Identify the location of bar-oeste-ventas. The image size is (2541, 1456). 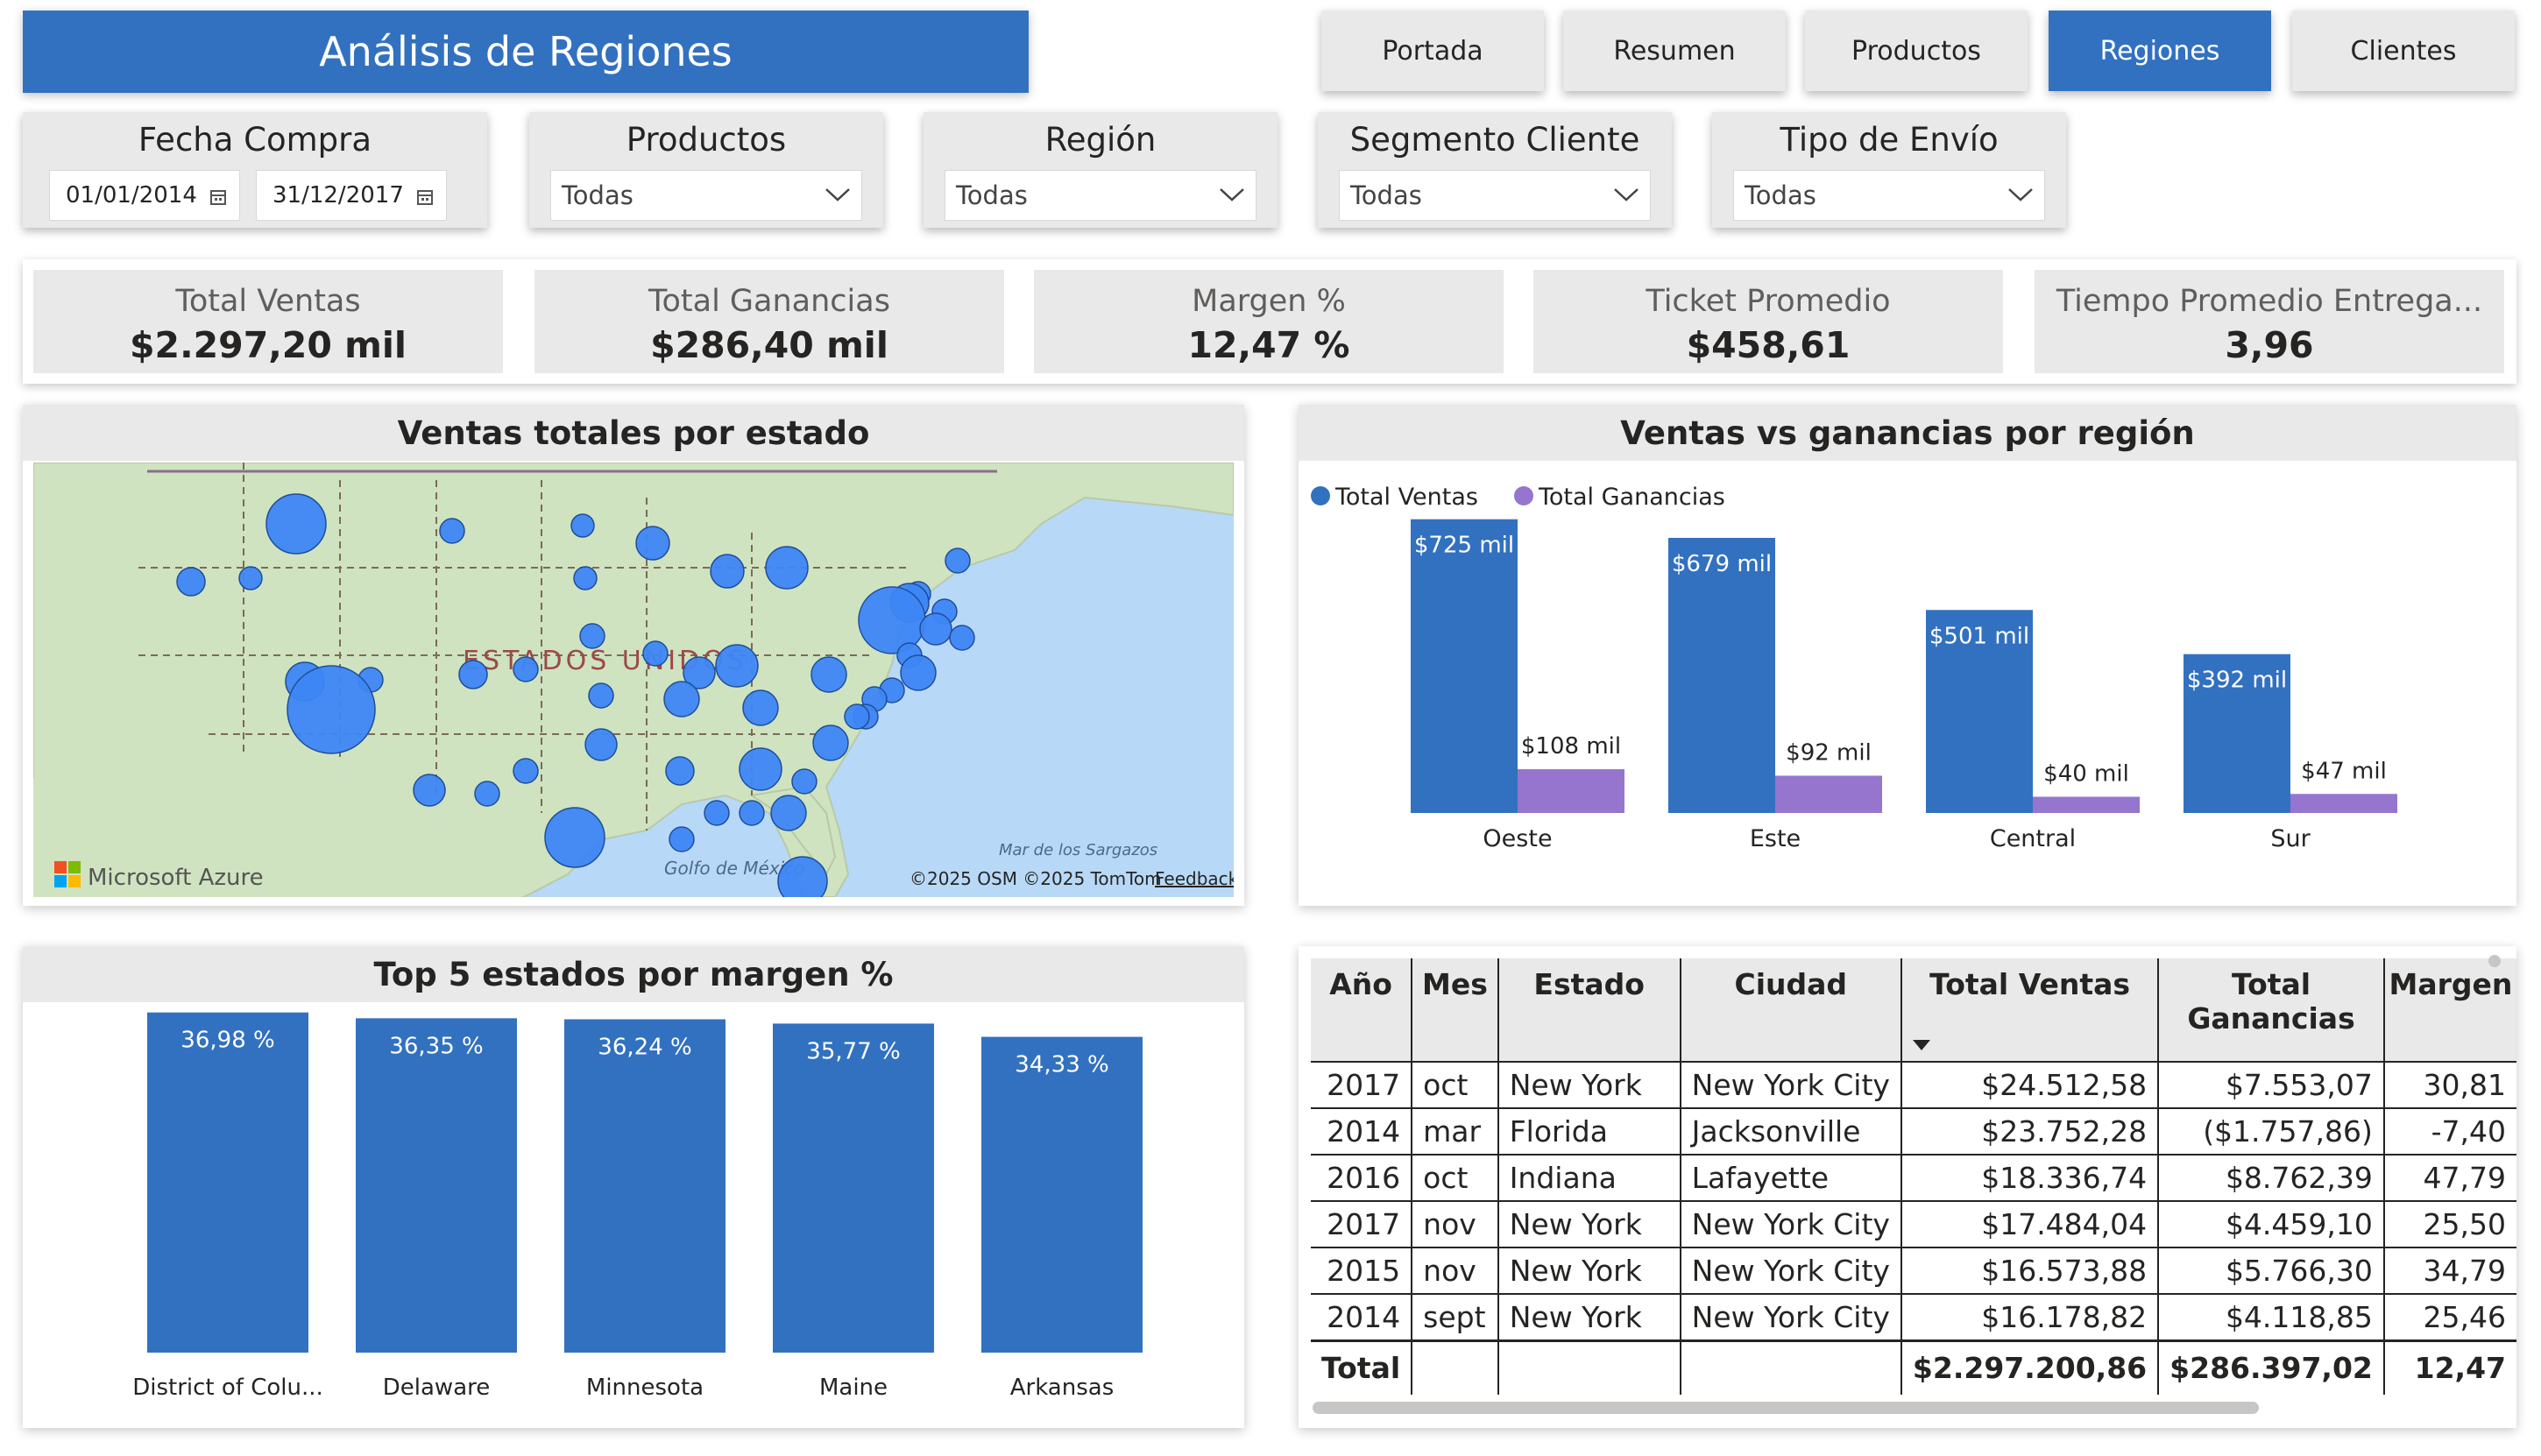
(1464, 666).